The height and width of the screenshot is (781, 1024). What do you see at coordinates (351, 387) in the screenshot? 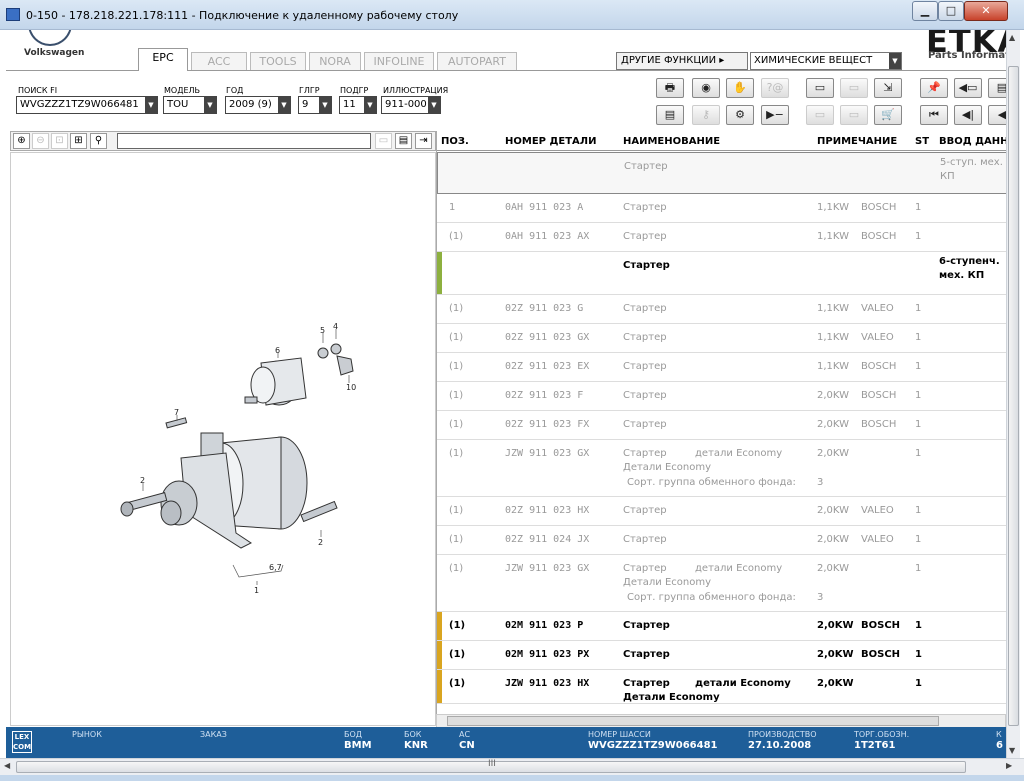
I see `callout-10: 10` at bounding box center [351, 387].